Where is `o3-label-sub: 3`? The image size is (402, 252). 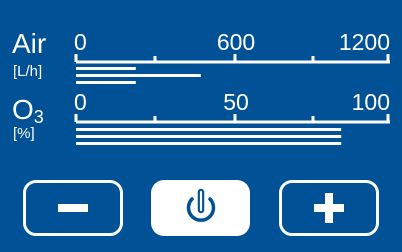
o3-label-sub: 3 is located at coordinates (38, 117).